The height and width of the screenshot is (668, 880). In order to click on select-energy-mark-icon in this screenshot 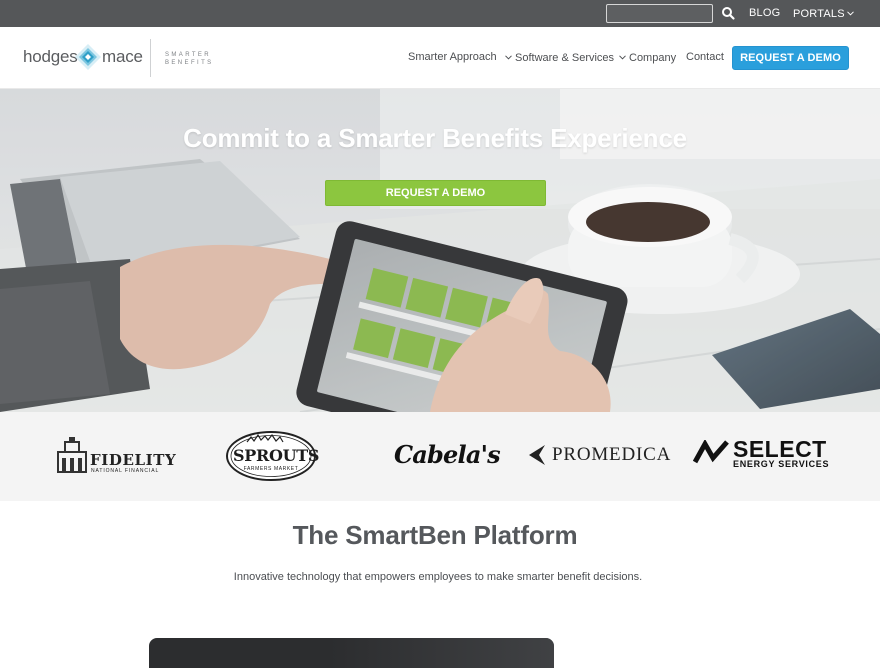, I will do `click(711, 452)`.